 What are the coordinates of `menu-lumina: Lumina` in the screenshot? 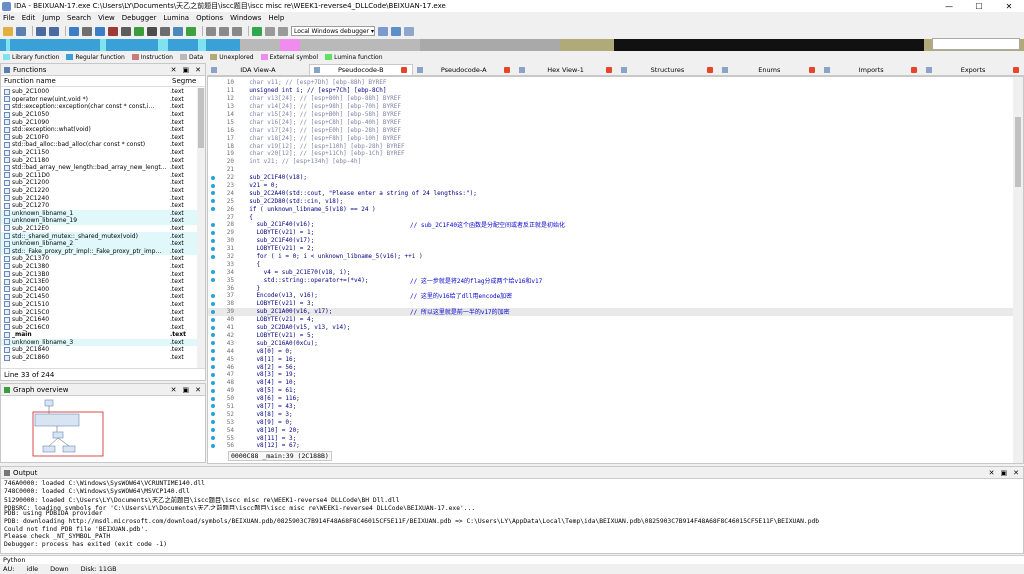 It's located at (176, 18).